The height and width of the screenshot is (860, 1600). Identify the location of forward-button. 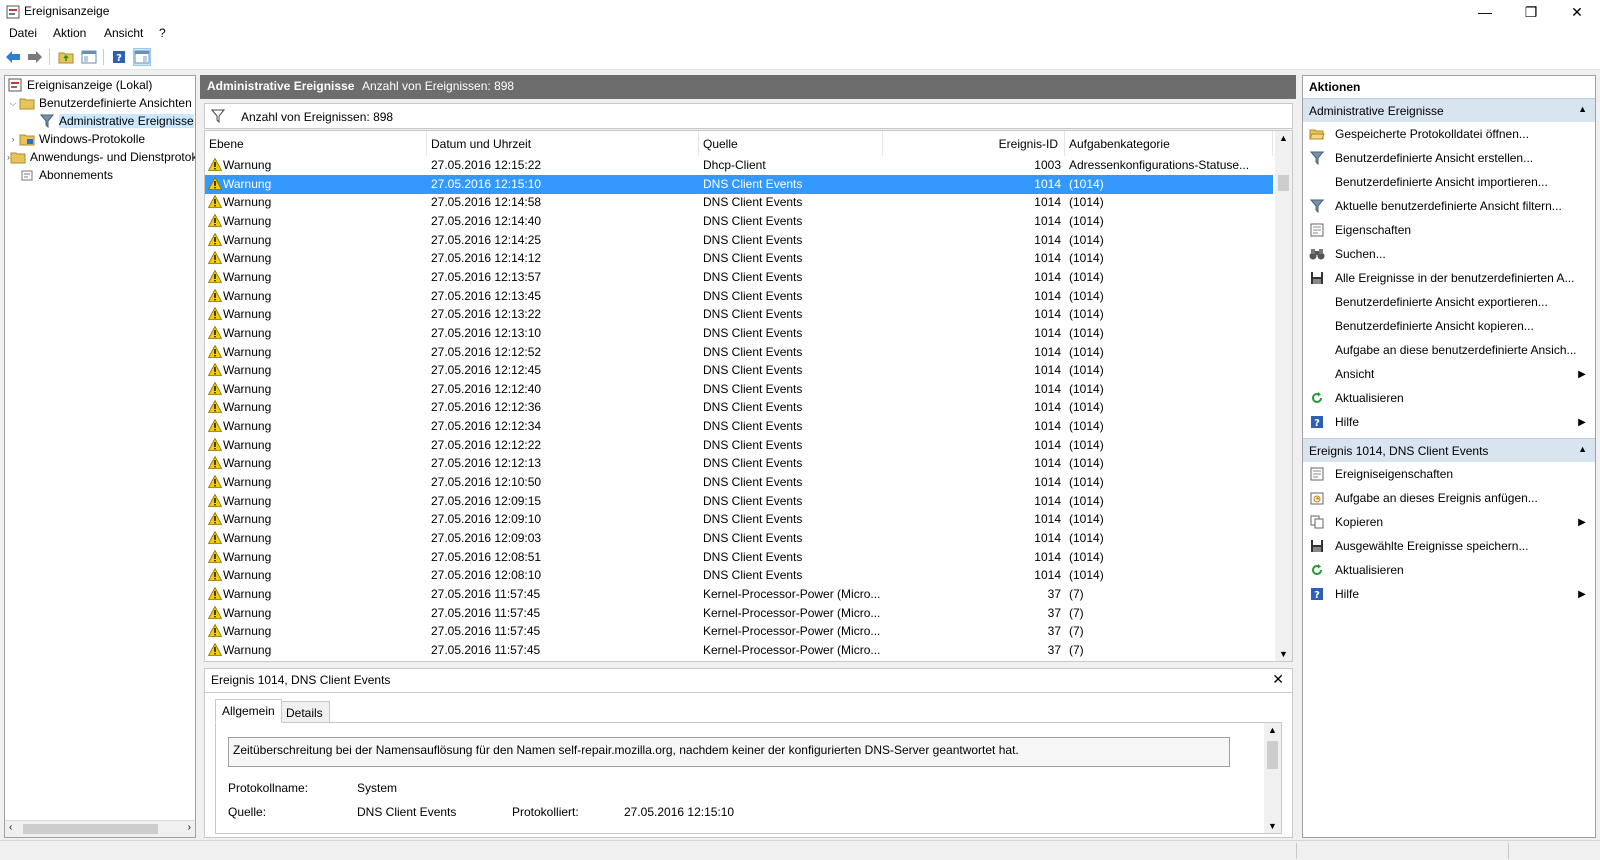
(35, 57).